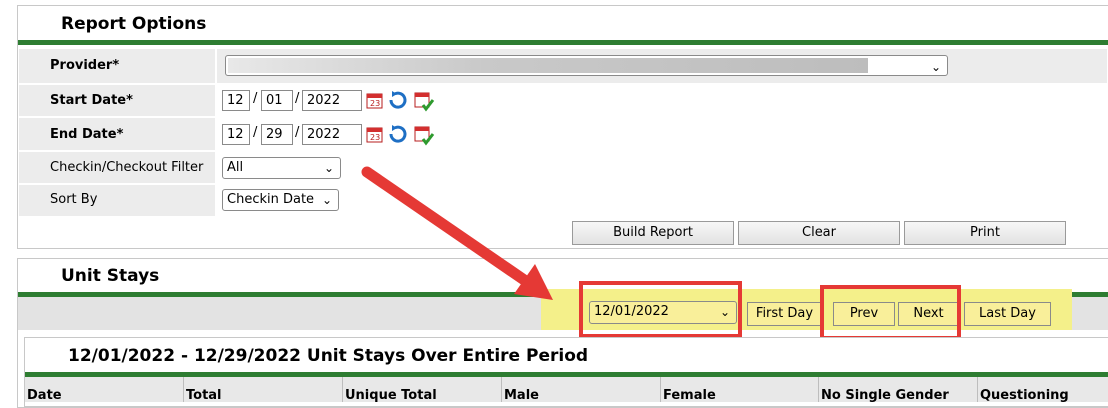 Image resolution: width=1108 pixels, height=408 pixels. Describe the element at coordinates (281, 168) in the screenshot. I see `checkin-filter-select: All ⌄` at that location.